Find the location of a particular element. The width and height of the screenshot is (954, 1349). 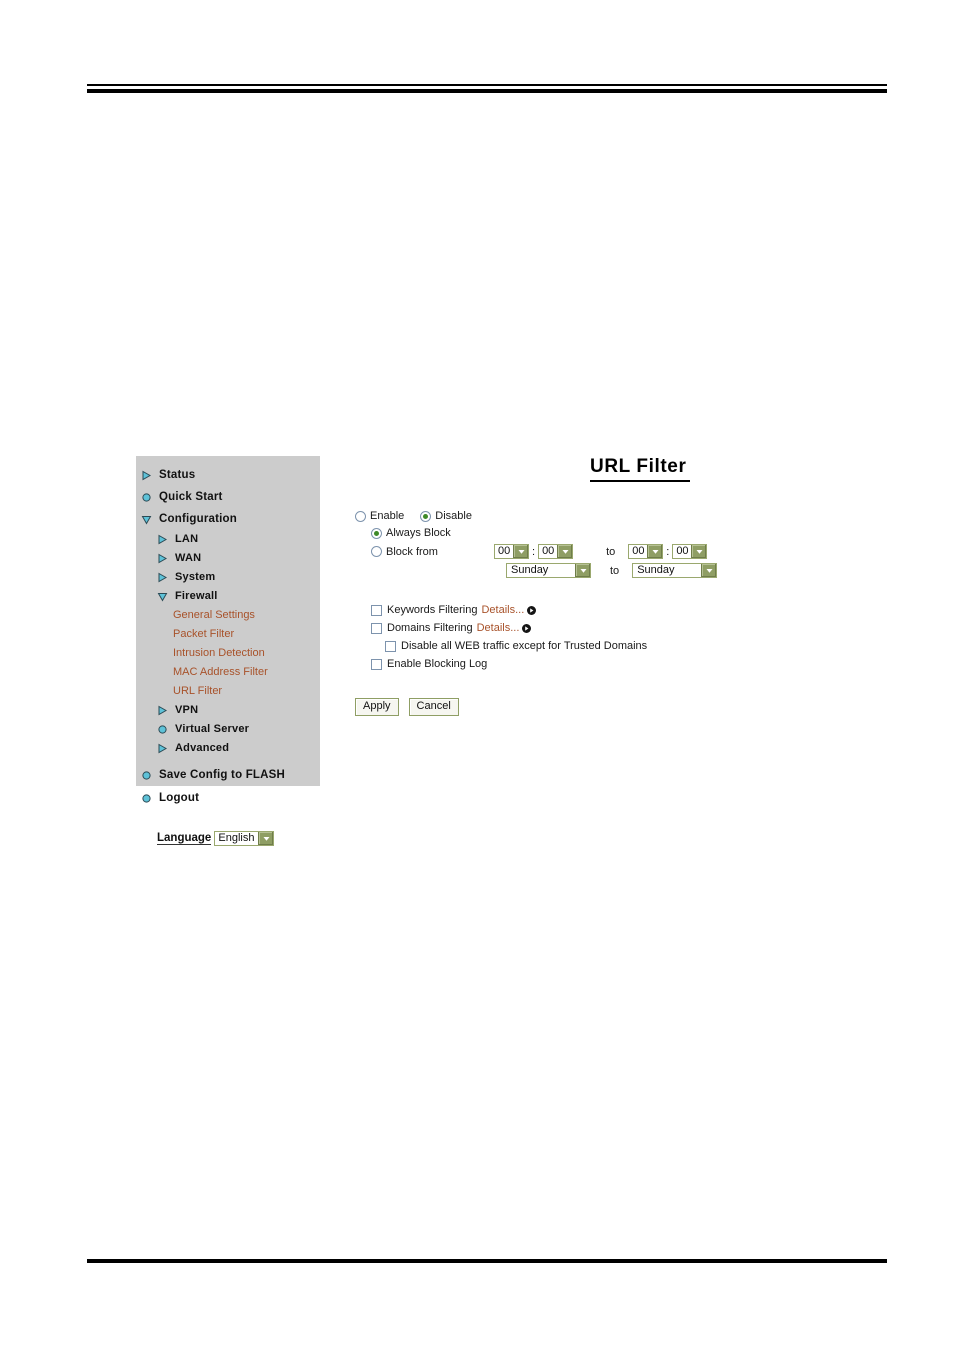

sidebar-item-label: LAN is located at coordinates (187, 539).